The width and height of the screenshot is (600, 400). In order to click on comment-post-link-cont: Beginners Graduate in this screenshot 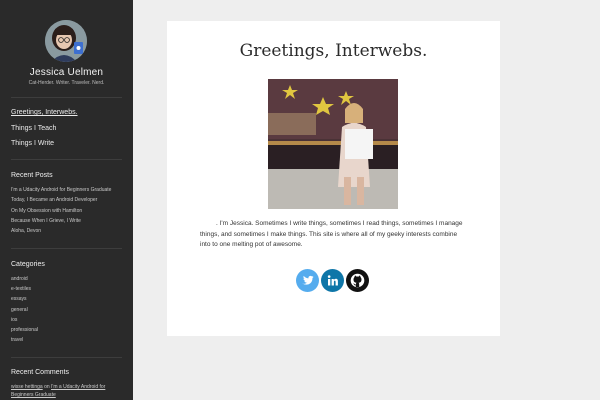, I will do `click(70, 395)`.